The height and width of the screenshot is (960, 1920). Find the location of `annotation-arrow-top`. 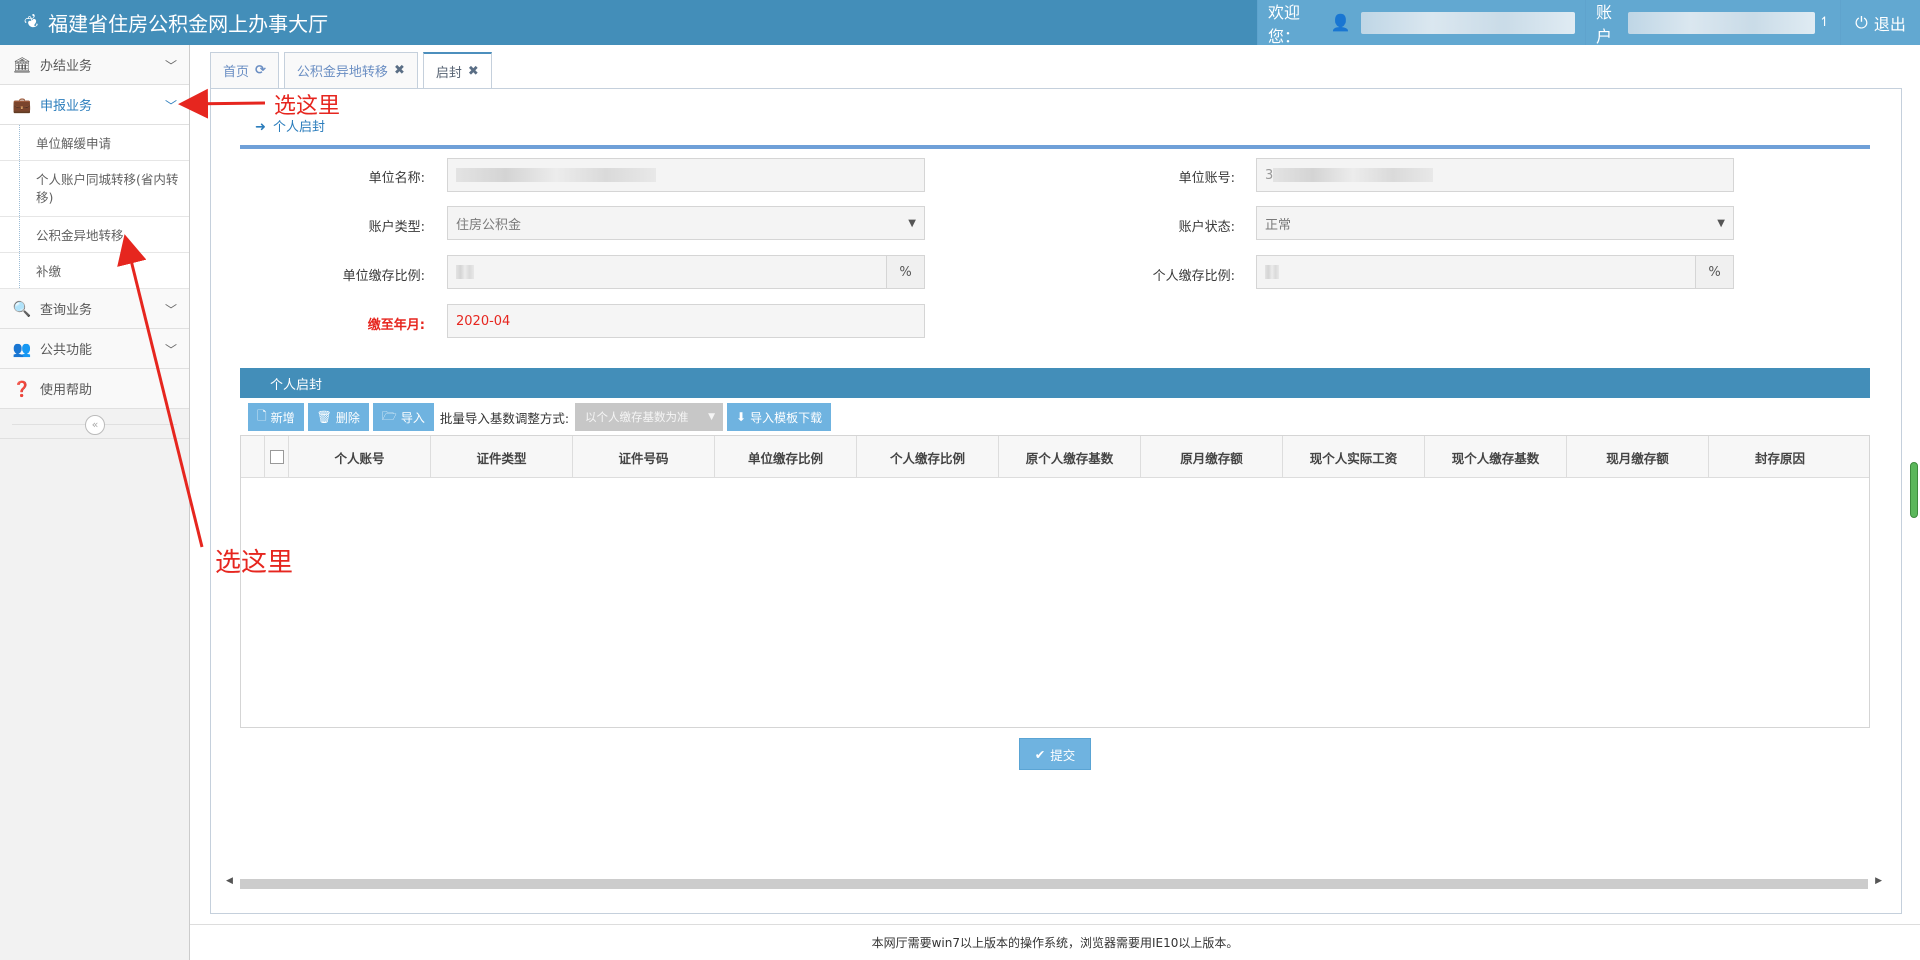

annotation-arrow-top is located at coordinates (222, 103).